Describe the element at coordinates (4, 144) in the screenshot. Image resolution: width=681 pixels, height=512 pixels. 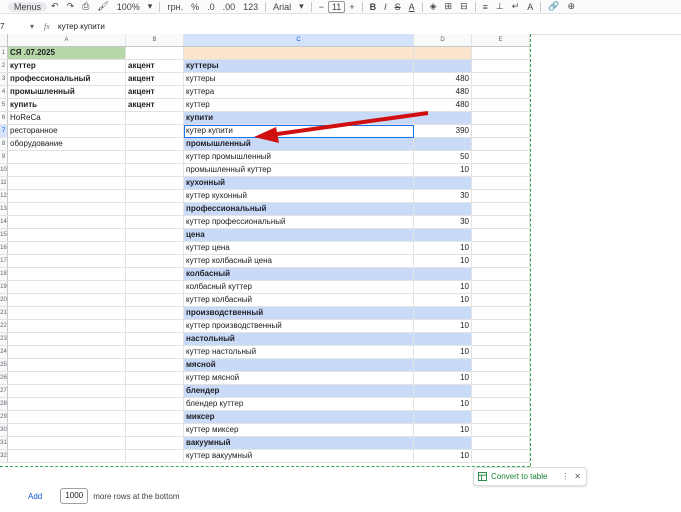
I see `row-header: 8` at that location.